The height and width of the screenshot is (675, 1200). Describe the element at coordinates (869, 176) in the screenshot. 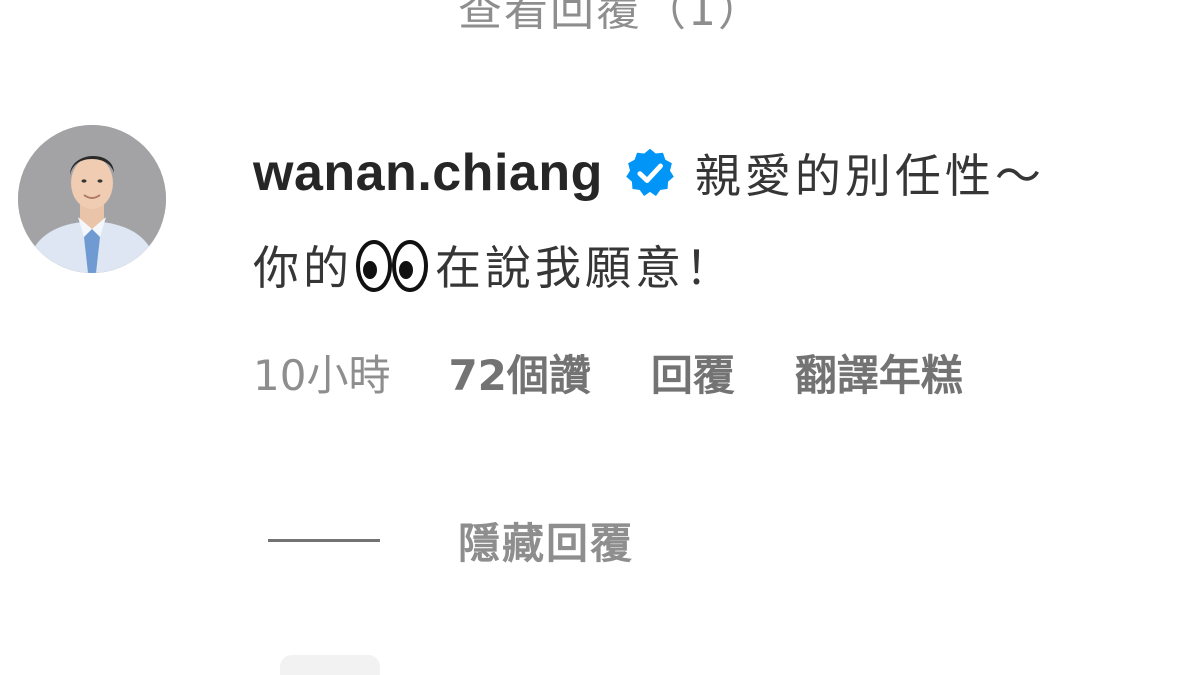

I see `comment-text-line1: 親愛的別任性～` at that location.